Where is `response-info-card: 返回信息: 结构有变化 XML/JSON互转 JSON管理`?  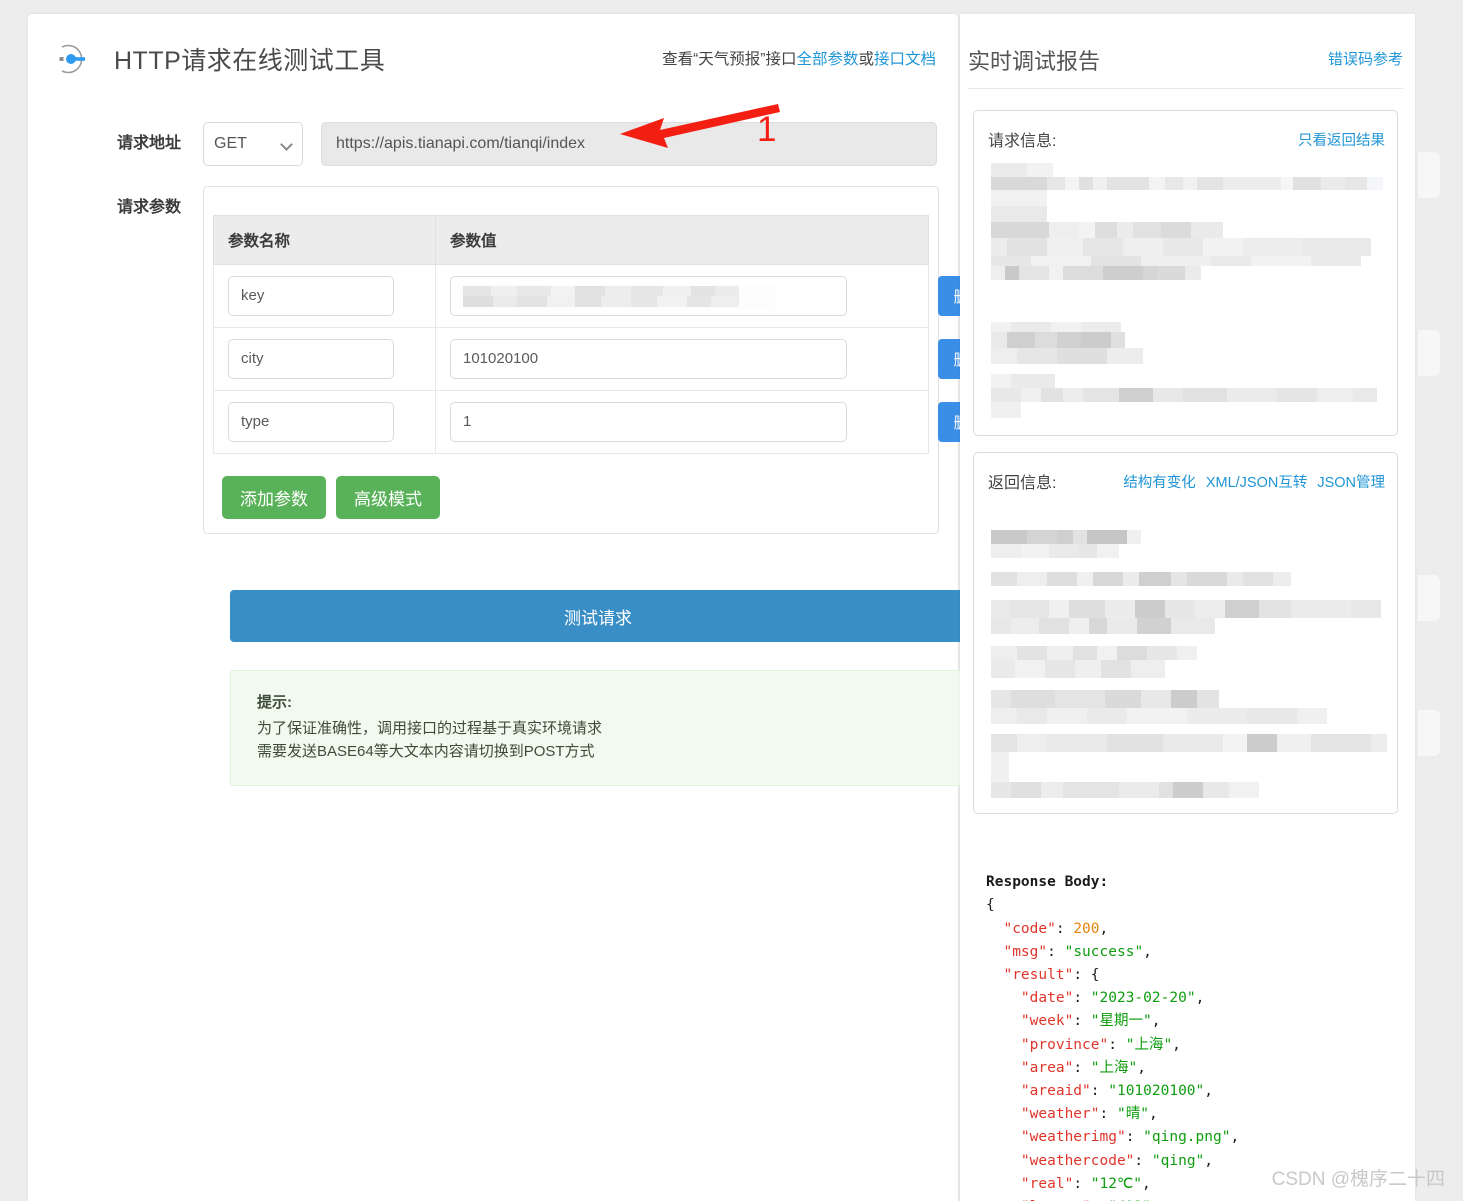
response-info-card: 返回信息: 结构有变化 XML/JSON互转 JSON管理 is located at coordinates (1185, 633).